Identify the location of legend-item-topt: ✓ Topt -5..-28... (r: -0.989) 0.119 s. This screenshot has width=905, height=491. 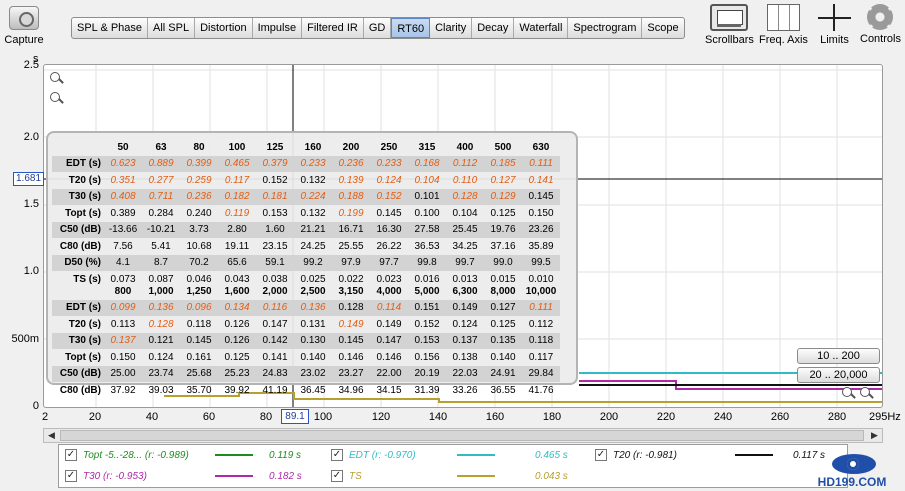
(183, 455).